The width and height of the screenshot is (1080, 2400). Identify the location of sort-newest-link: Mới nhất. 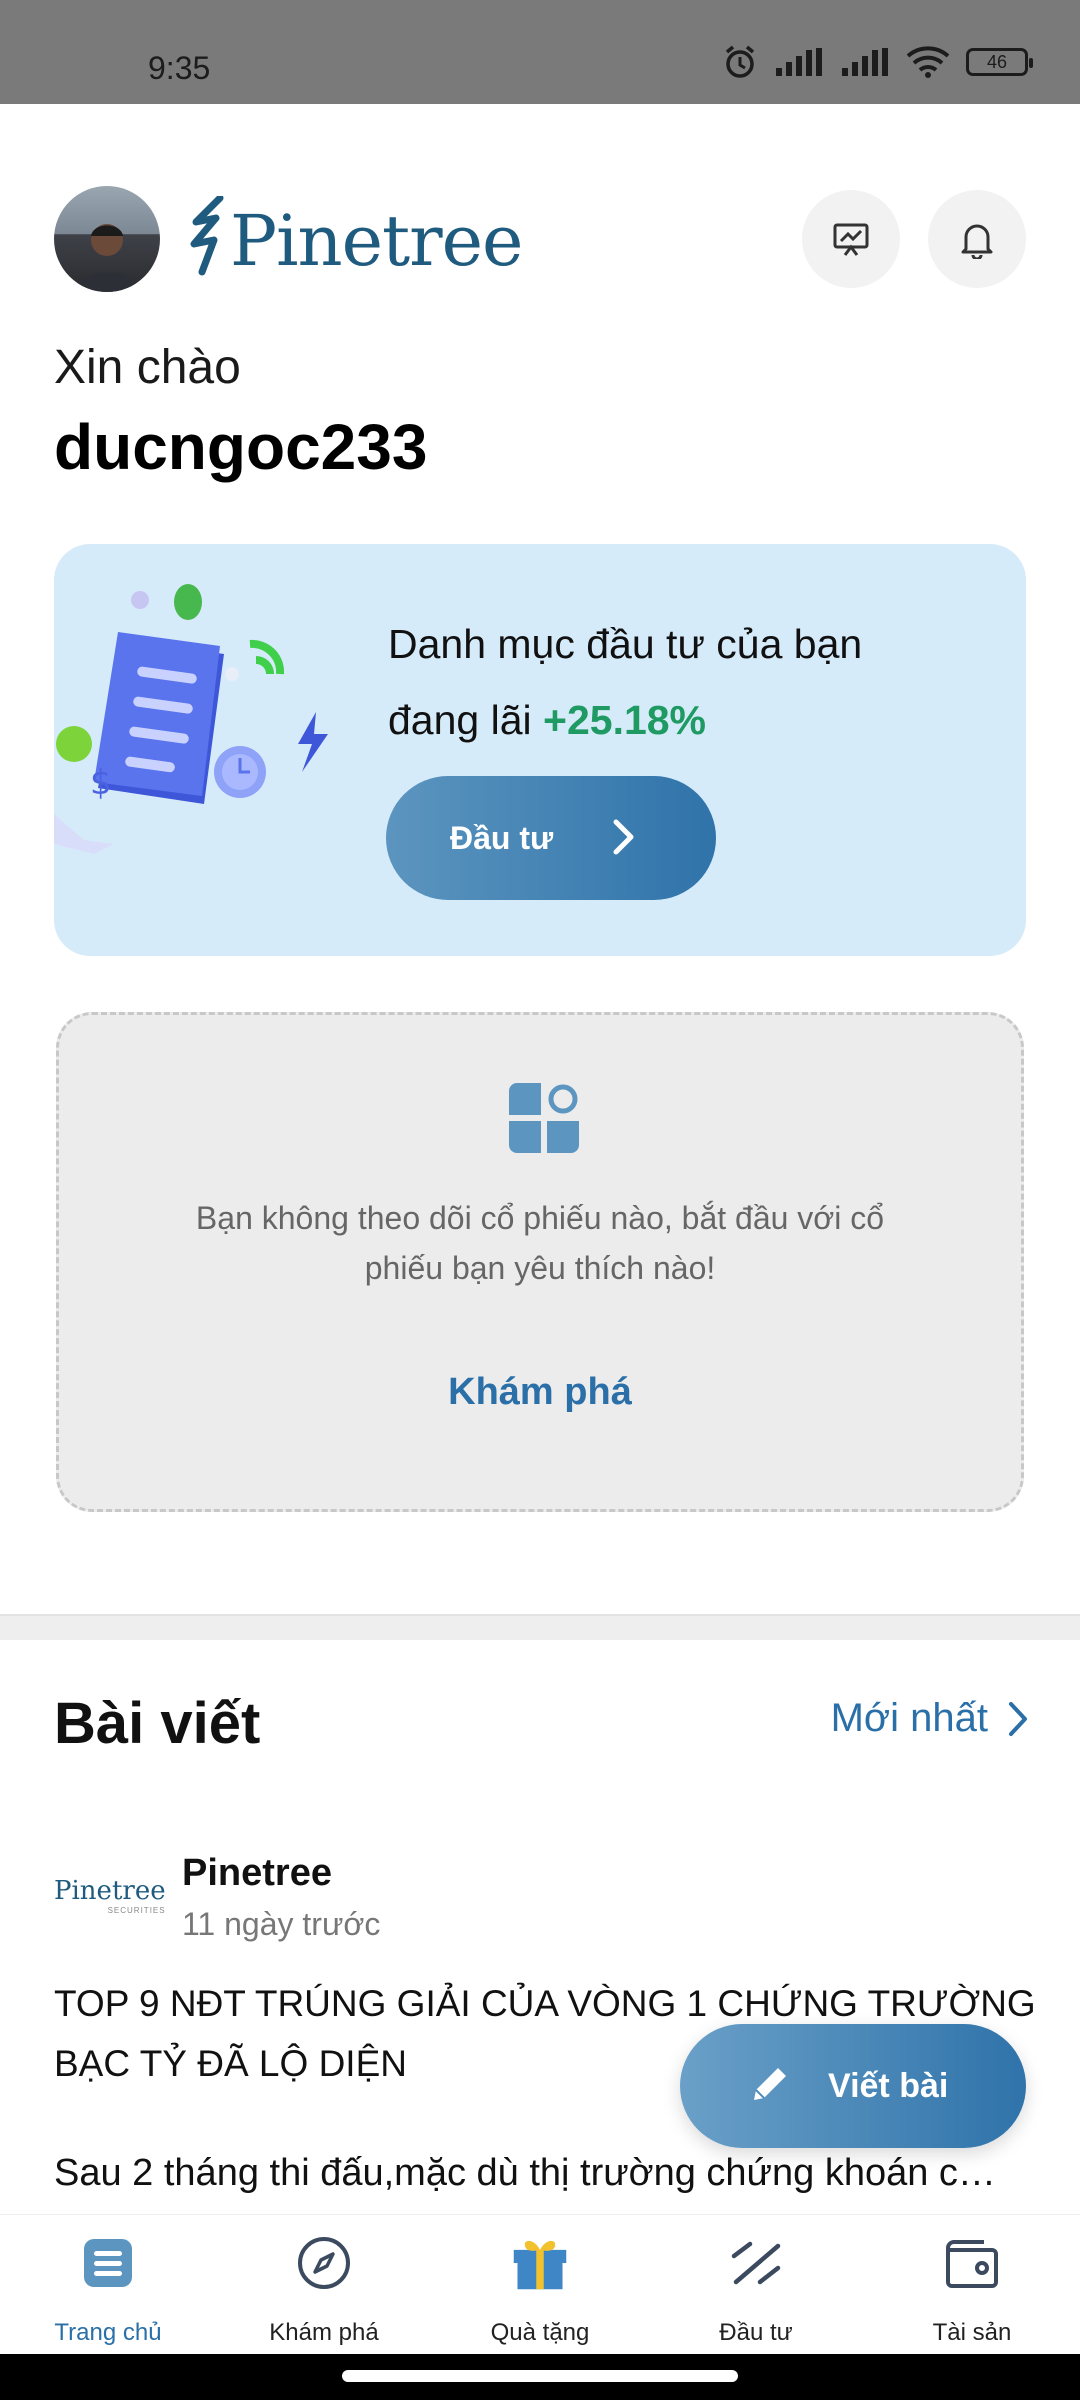
(929, 1718).